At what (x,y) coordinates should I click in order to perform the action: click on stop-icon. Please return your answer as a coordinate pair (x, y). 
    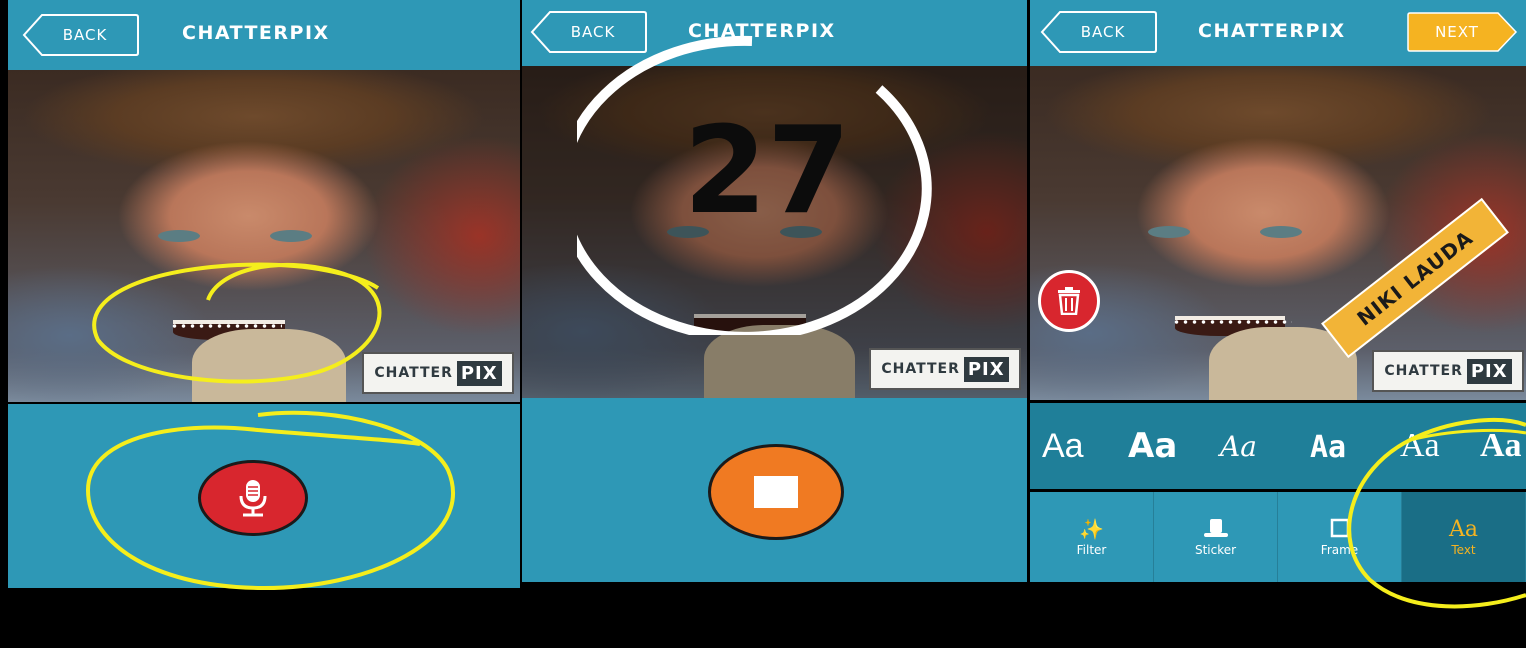
    Looking at the image, I should click on (776, 492).